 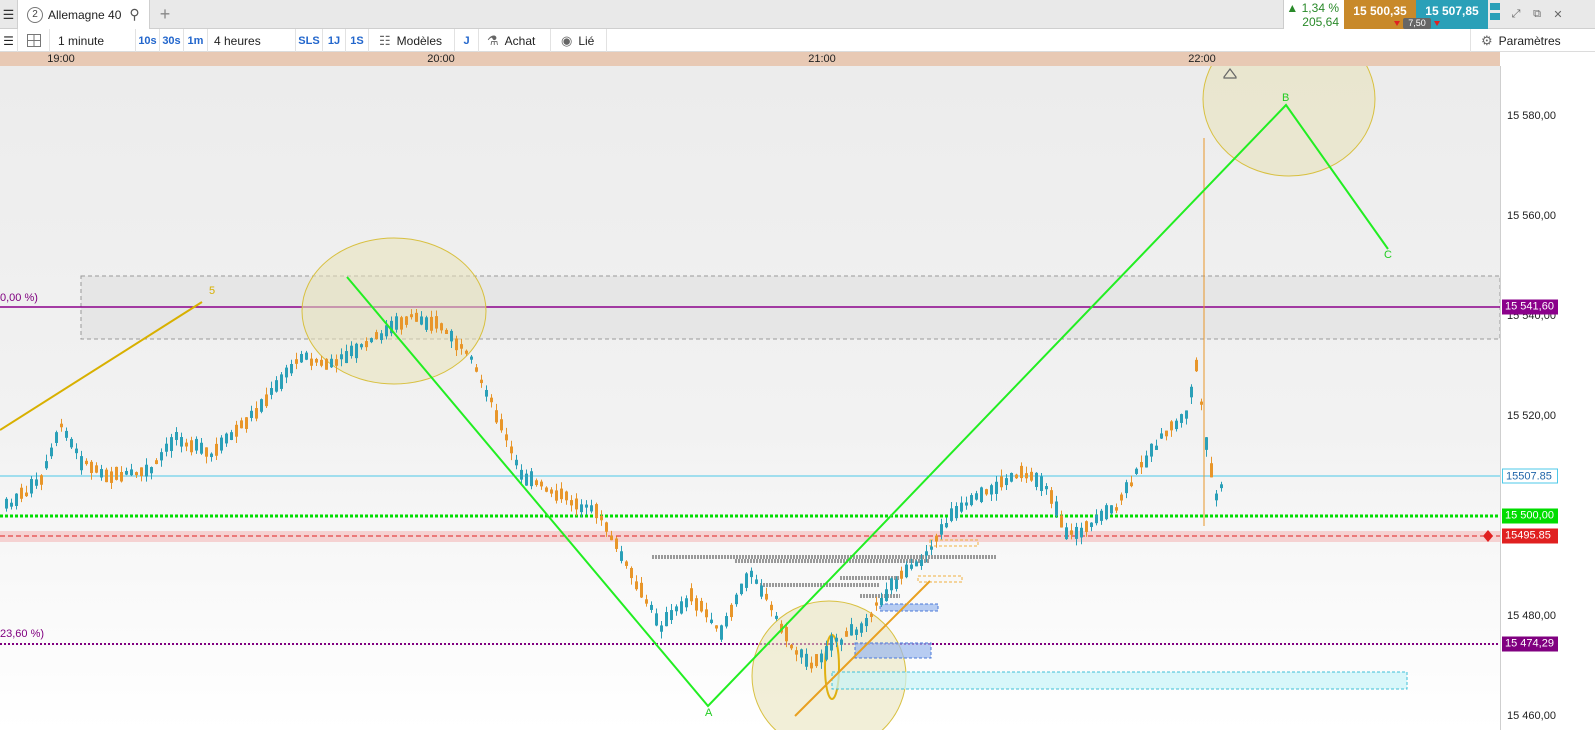 What do you see at coordinates (165, 14) in the screenshot?
I see `add-tab-button: +` at bounding box center [165, 14].